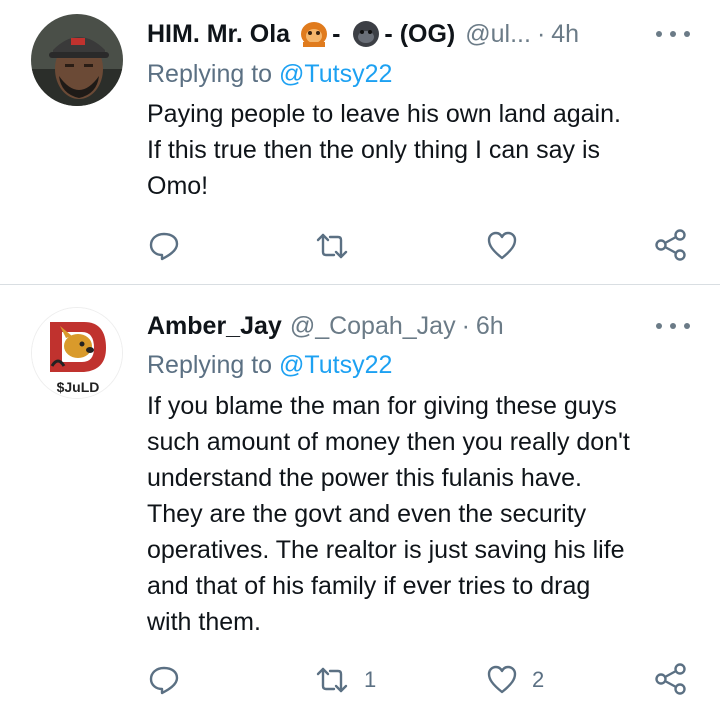 The image size is (720, 703). Describe the element at coordinates (77, 353) in the screenshot. I see `avatar: $JuLD` at that location.